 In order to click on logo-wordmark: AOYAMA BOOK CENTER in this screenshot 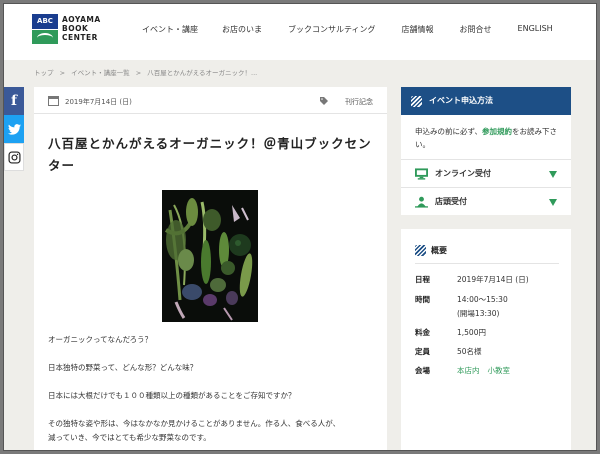, I will do `click(81, 28)`.